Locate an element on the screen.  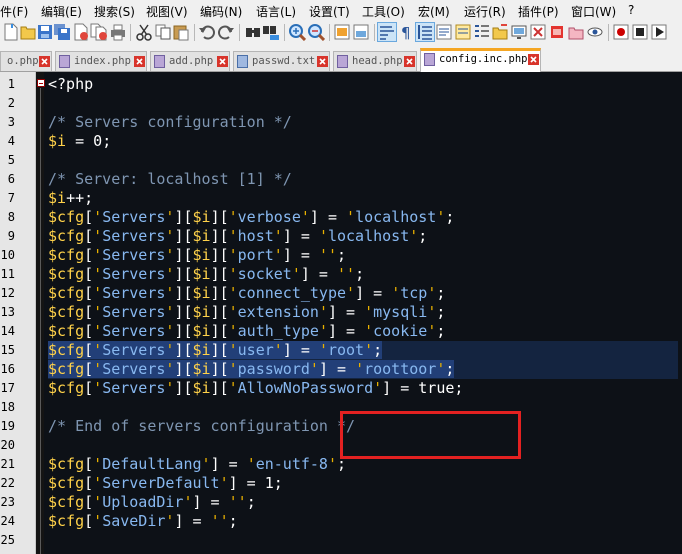
close-file-icon is located at coordinates (81, 32).